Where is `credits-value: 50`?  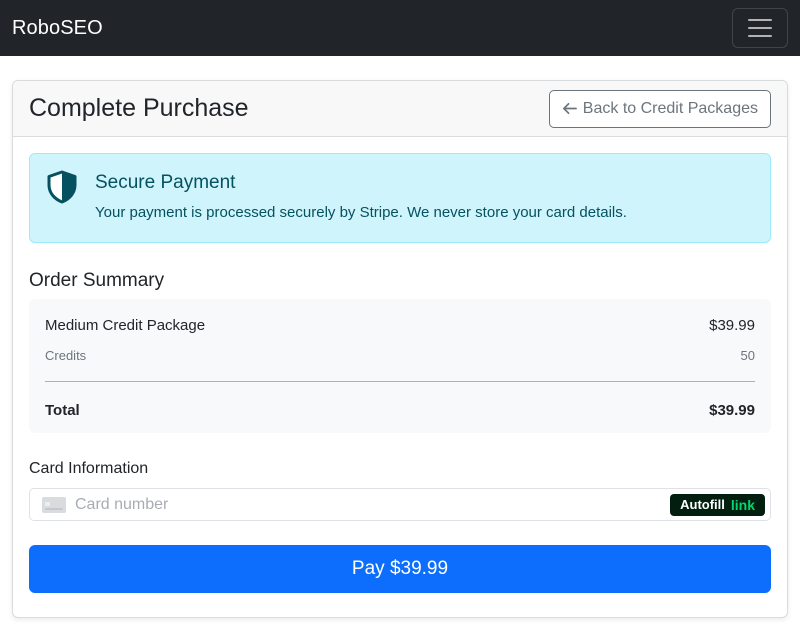
credits-value: 50 is located at coordinates (747, 355).